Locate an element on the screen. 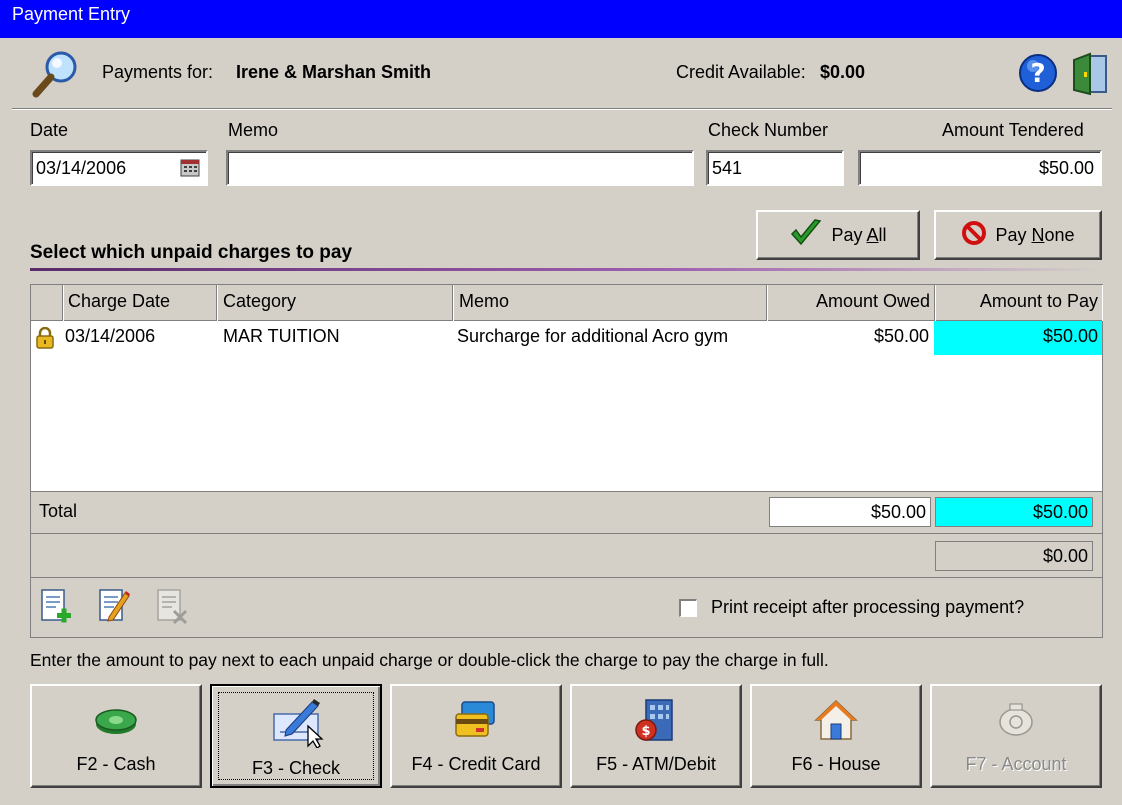  total-label: Total is located at coordinates (58, 511).